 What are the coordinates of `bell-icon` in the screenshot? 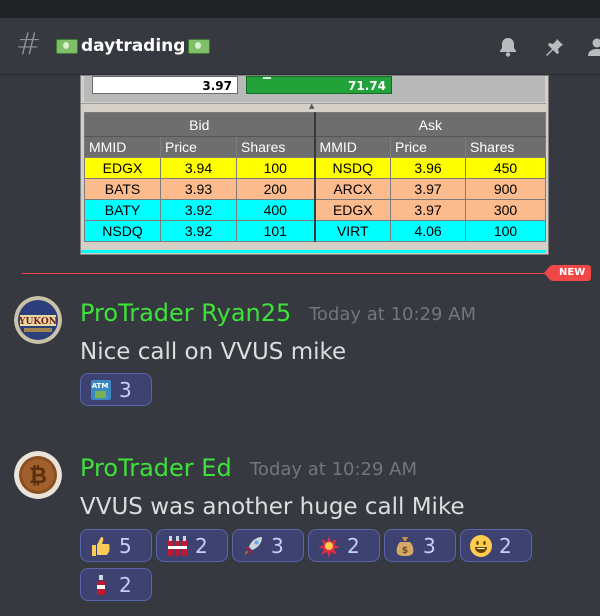 It's located at (508, 47).